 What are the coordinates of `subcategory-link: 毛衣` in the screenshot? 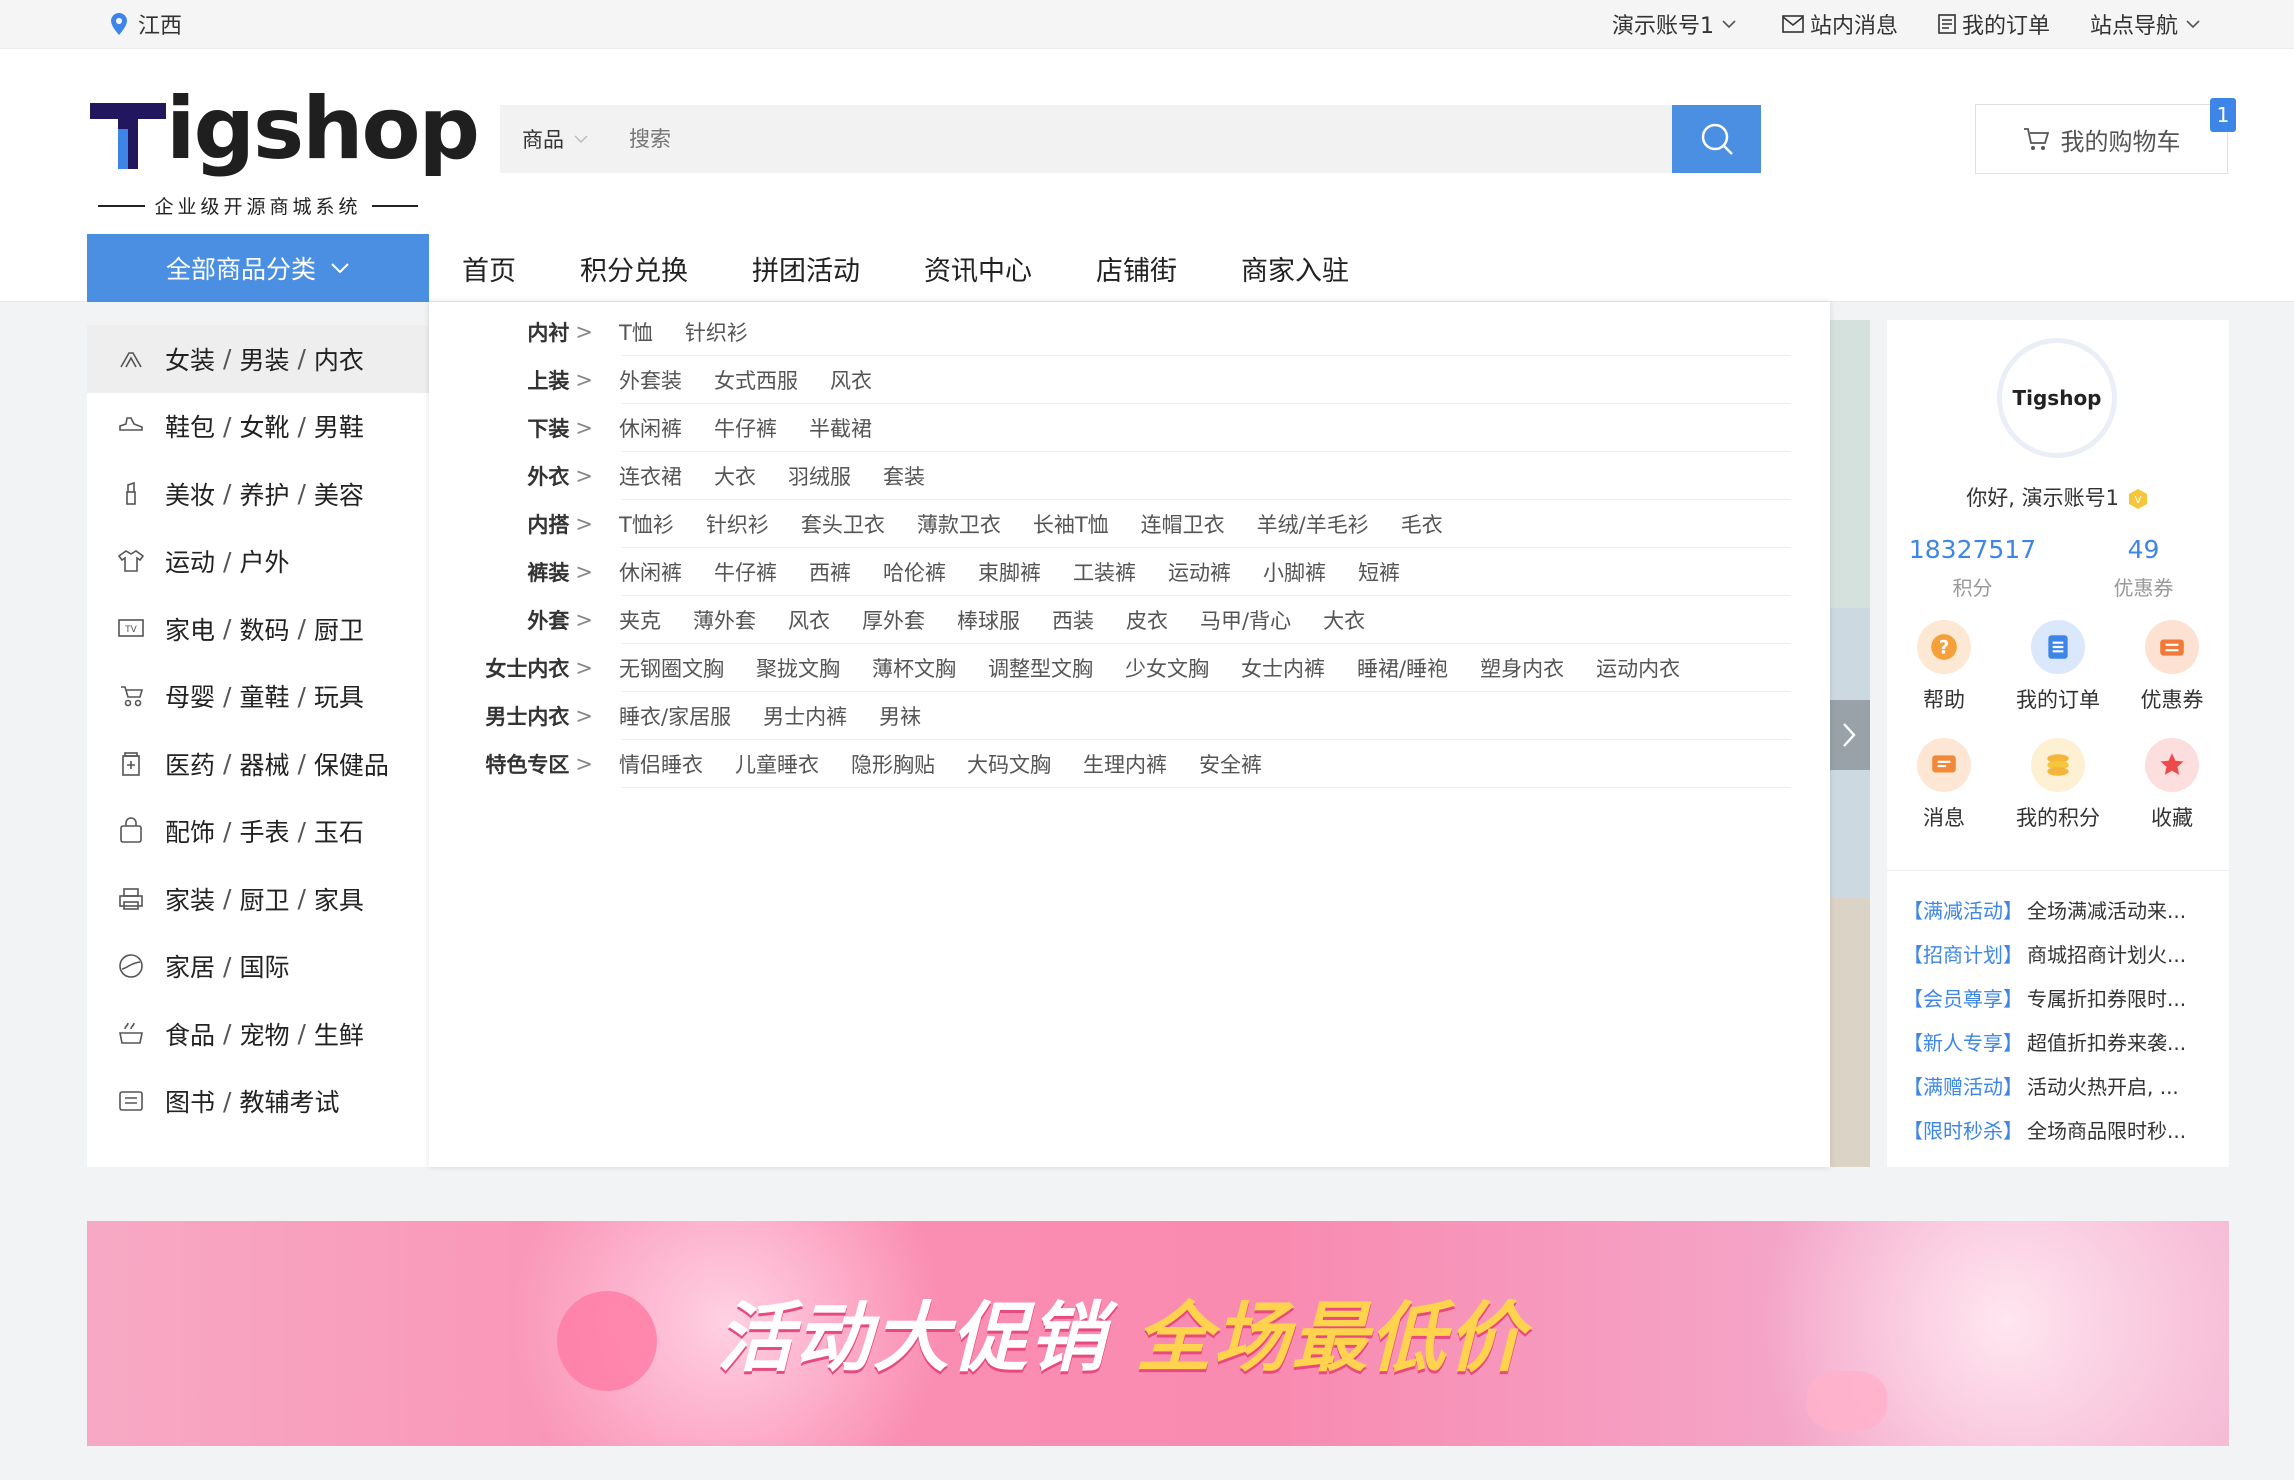 It's located at (1422, 524).